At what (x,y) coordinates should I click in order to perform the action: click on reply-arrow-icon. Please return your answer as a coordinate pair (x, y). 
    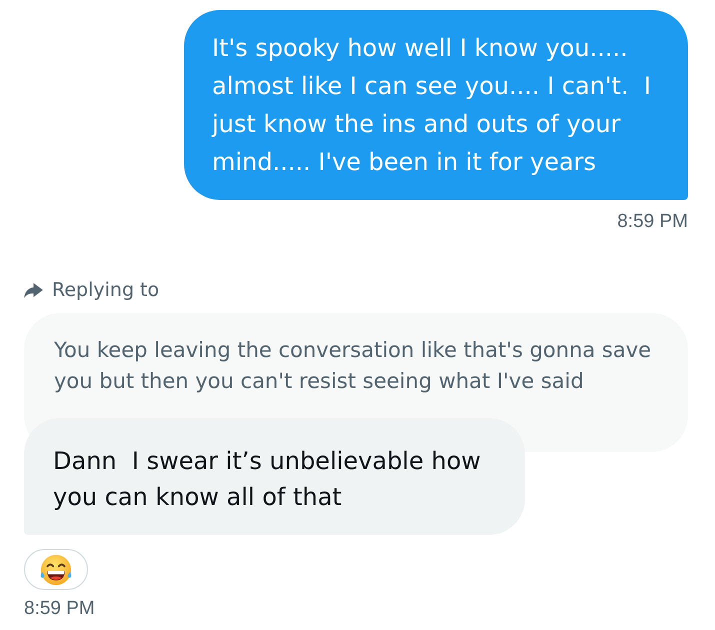
    Looking at the image, I should click on (33, 290).